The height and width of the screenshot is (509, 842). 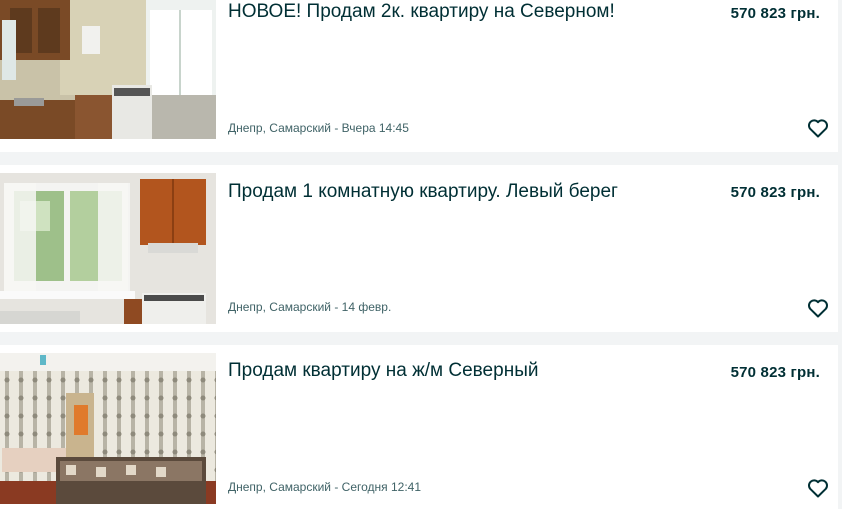 What do you see at coordinates (438, 191) in the screenshot?
I see `listing-title: Продам 1 комнатную квартиру. Левый берег` at bounding box center [438, 191].